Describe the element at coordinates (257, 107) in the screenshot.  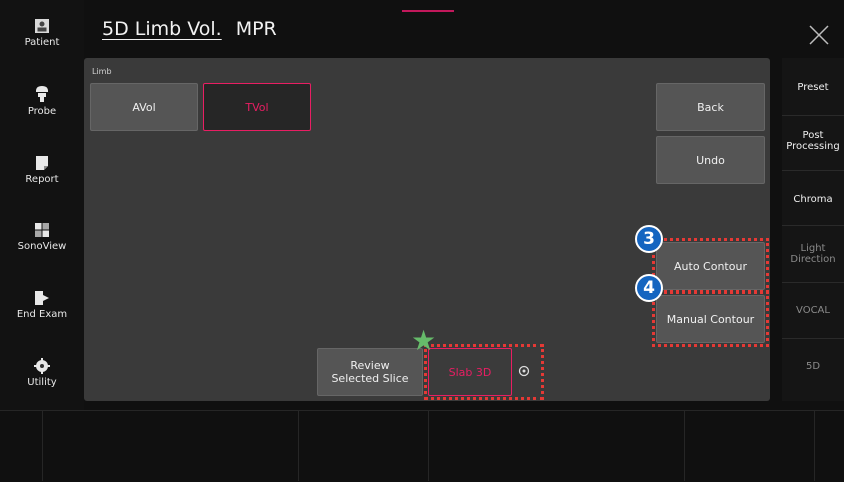
I see `tvol-button: TVol` at that location.